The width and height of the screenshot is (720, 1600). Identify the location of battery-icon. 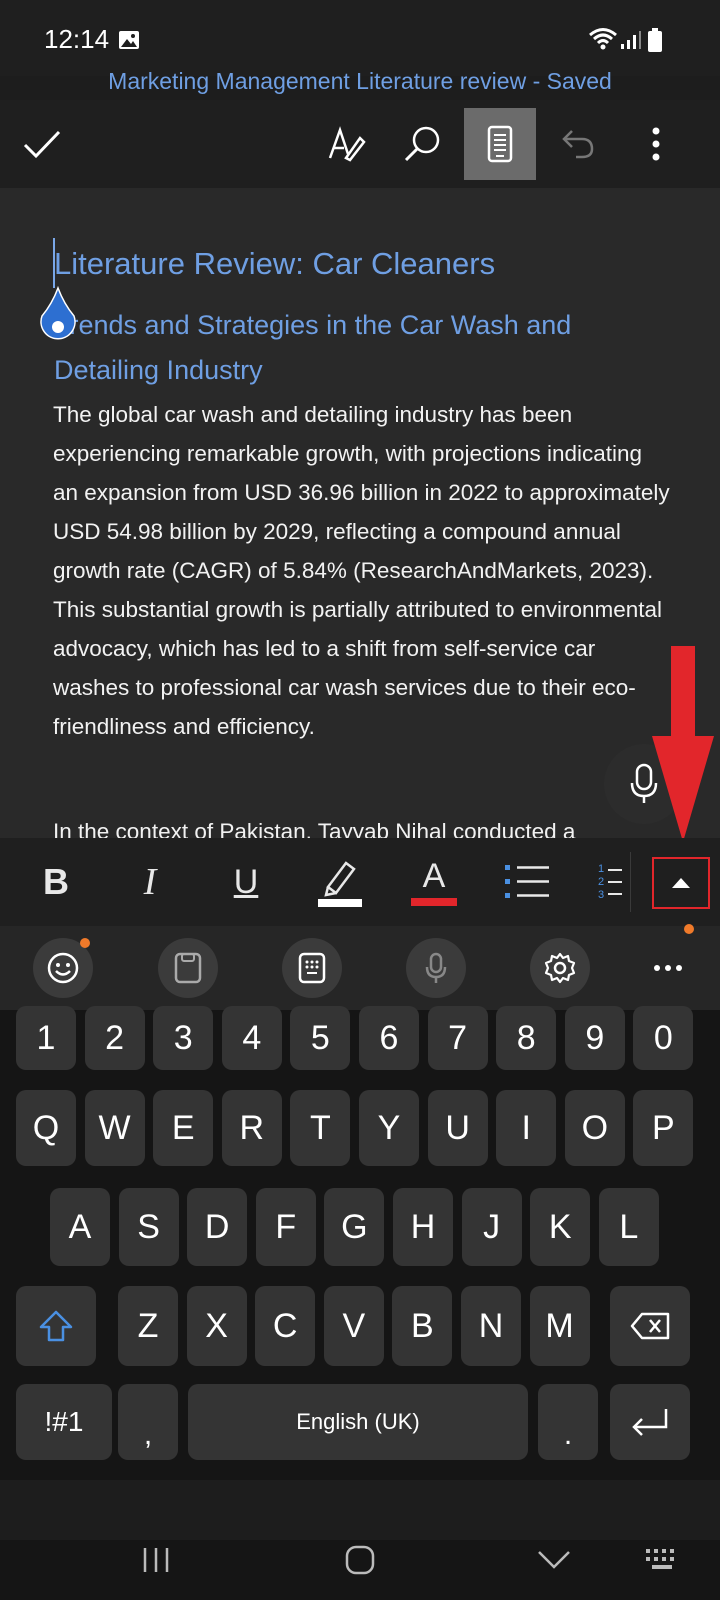
(655, 42).